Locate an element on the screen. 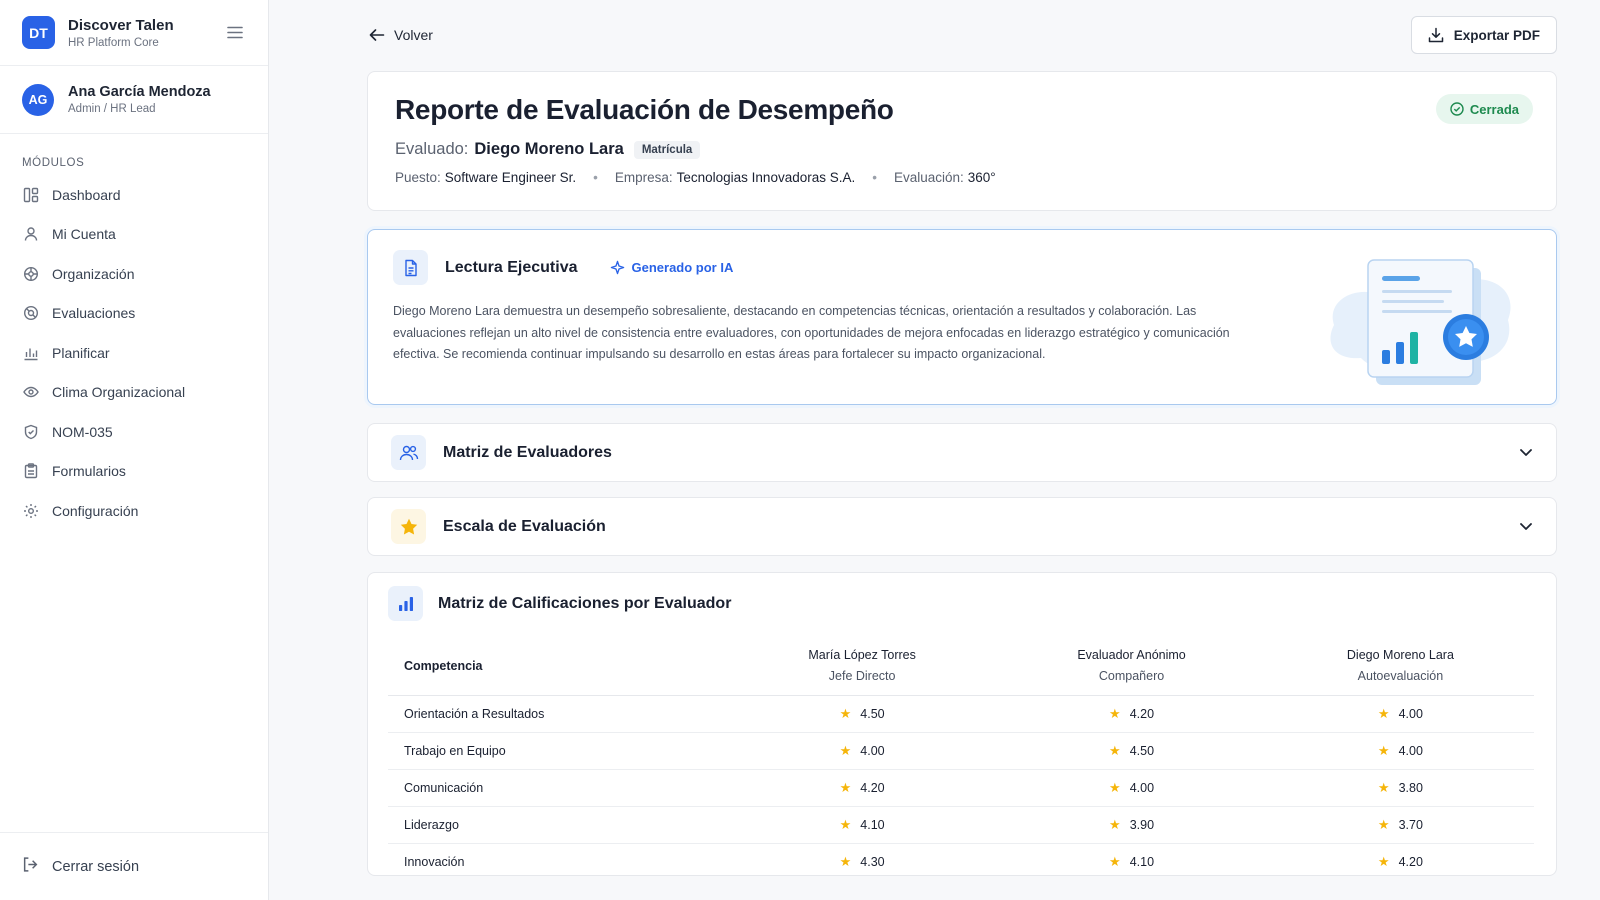 The image size is (1600, 900). sidebar-item-mi-cuenta: Mi Cuenta is located at coordinates (134, 235).